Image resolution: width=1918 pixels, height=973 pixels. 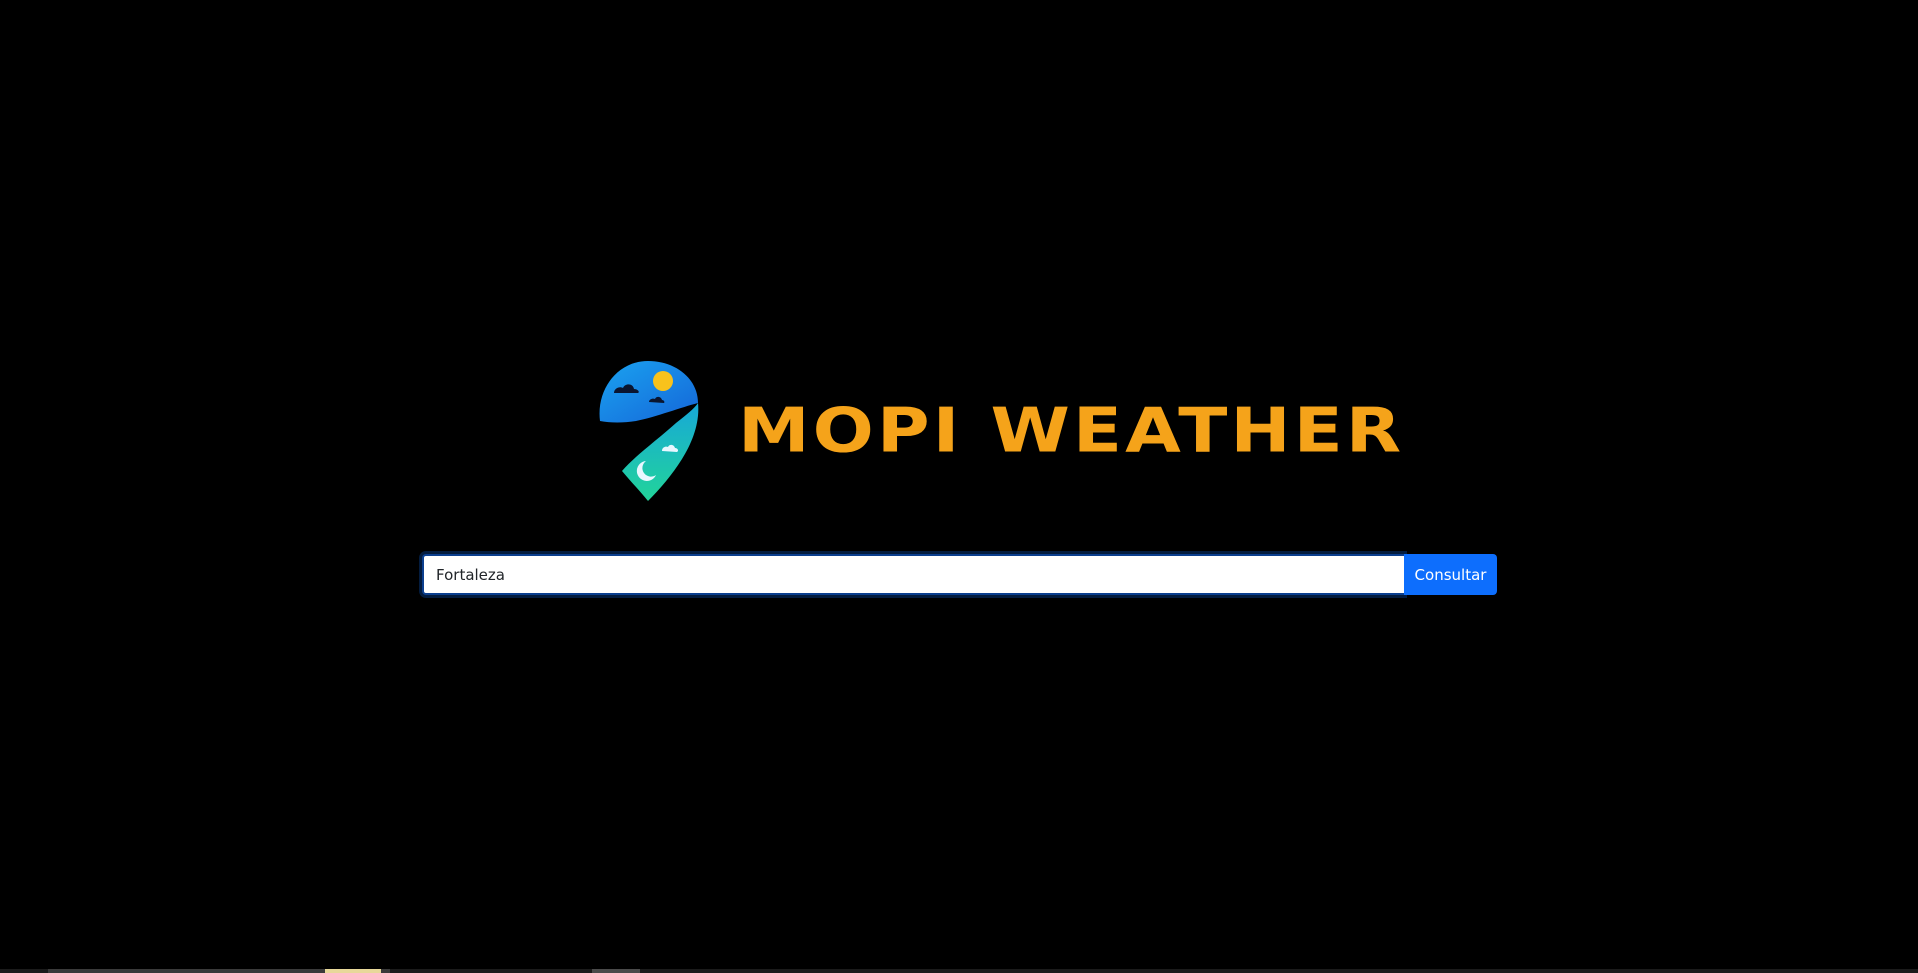 What do you see at coordinates (1071, 430) in the screenshot?
I see `brand-title: MOPI WEATHER` at bounding box center [1071, 430].